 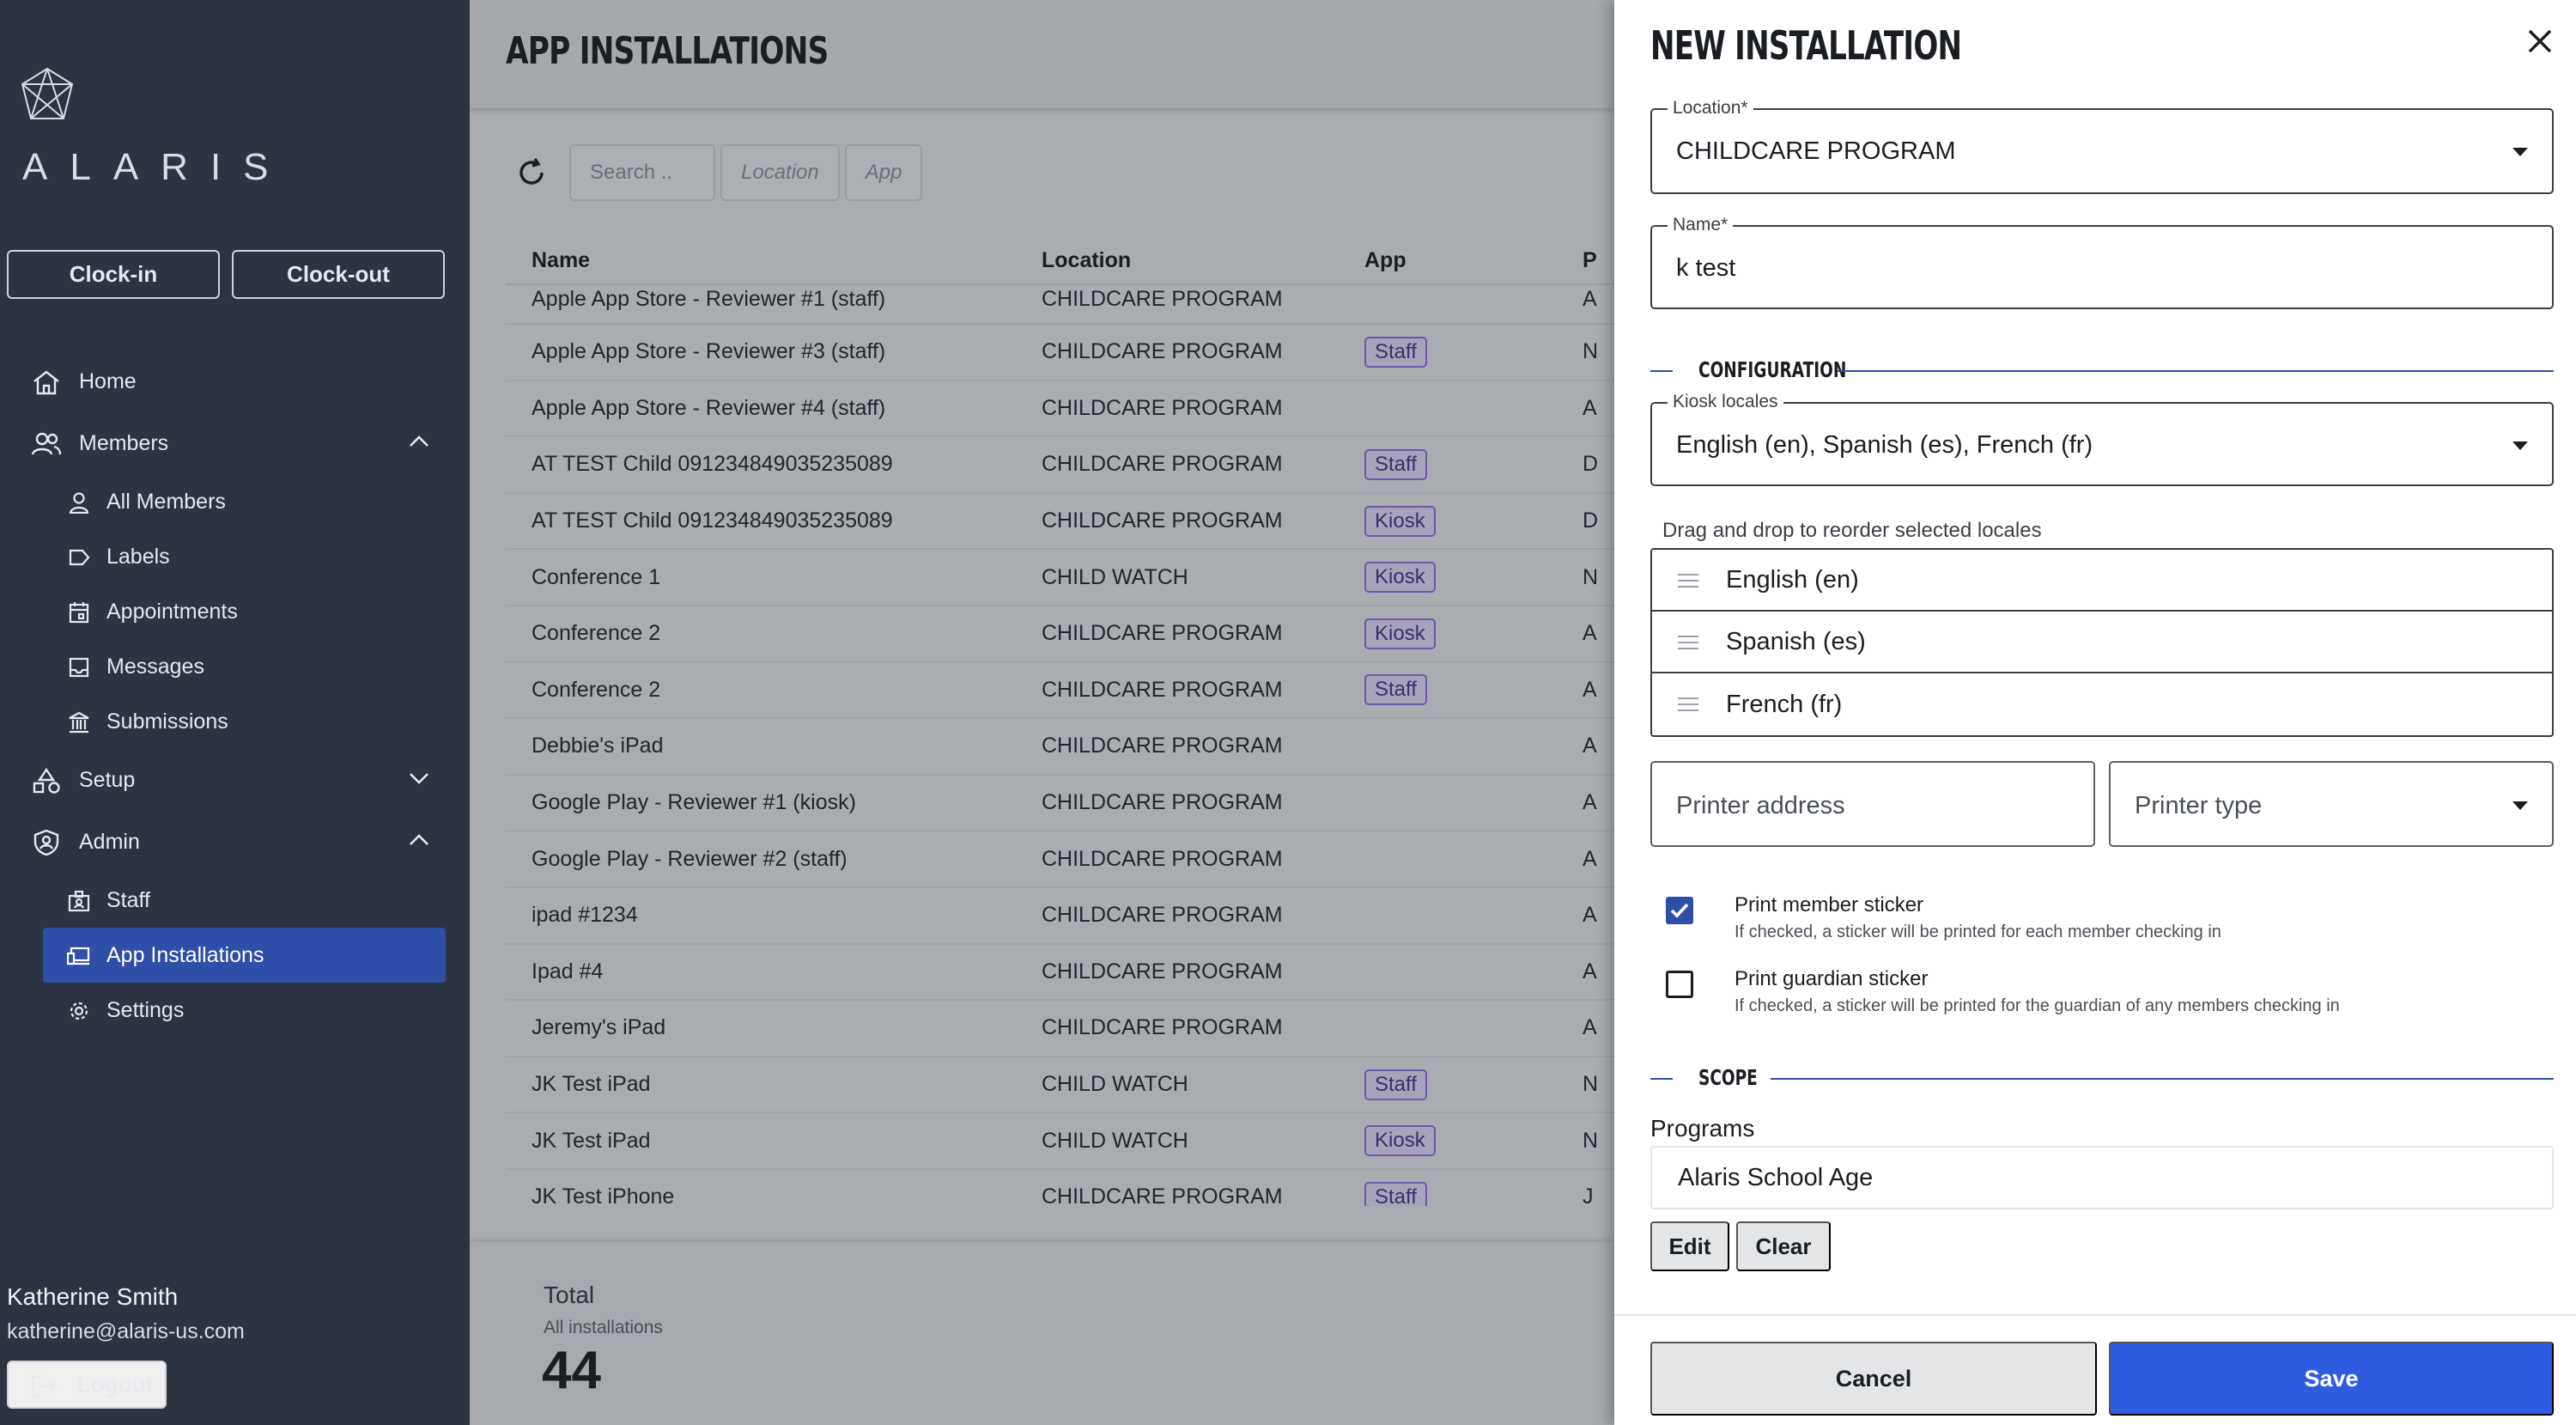 I want to click on table-row: Debbie's iPad CHILDCARE PROGRAM A, so click(x=1060, y=747).